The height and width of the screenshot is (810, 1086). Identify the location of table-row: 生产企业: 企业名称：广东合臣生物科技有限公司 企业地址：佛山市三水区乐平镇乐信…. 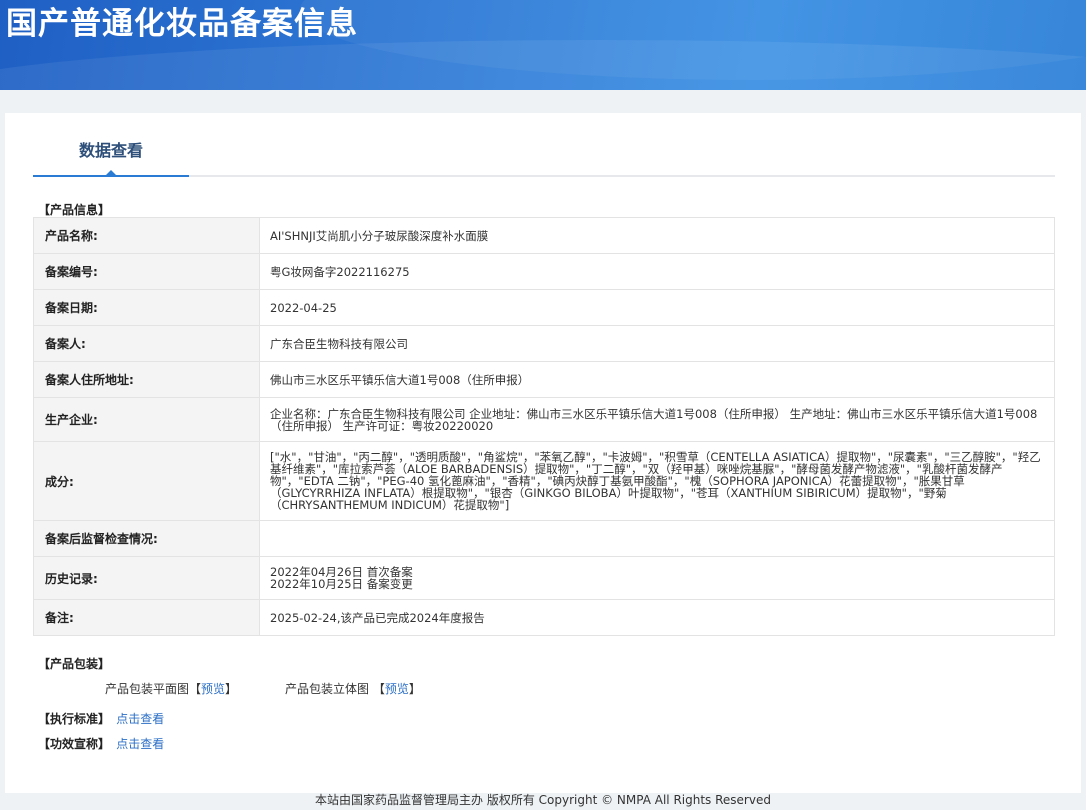
(544, 419).